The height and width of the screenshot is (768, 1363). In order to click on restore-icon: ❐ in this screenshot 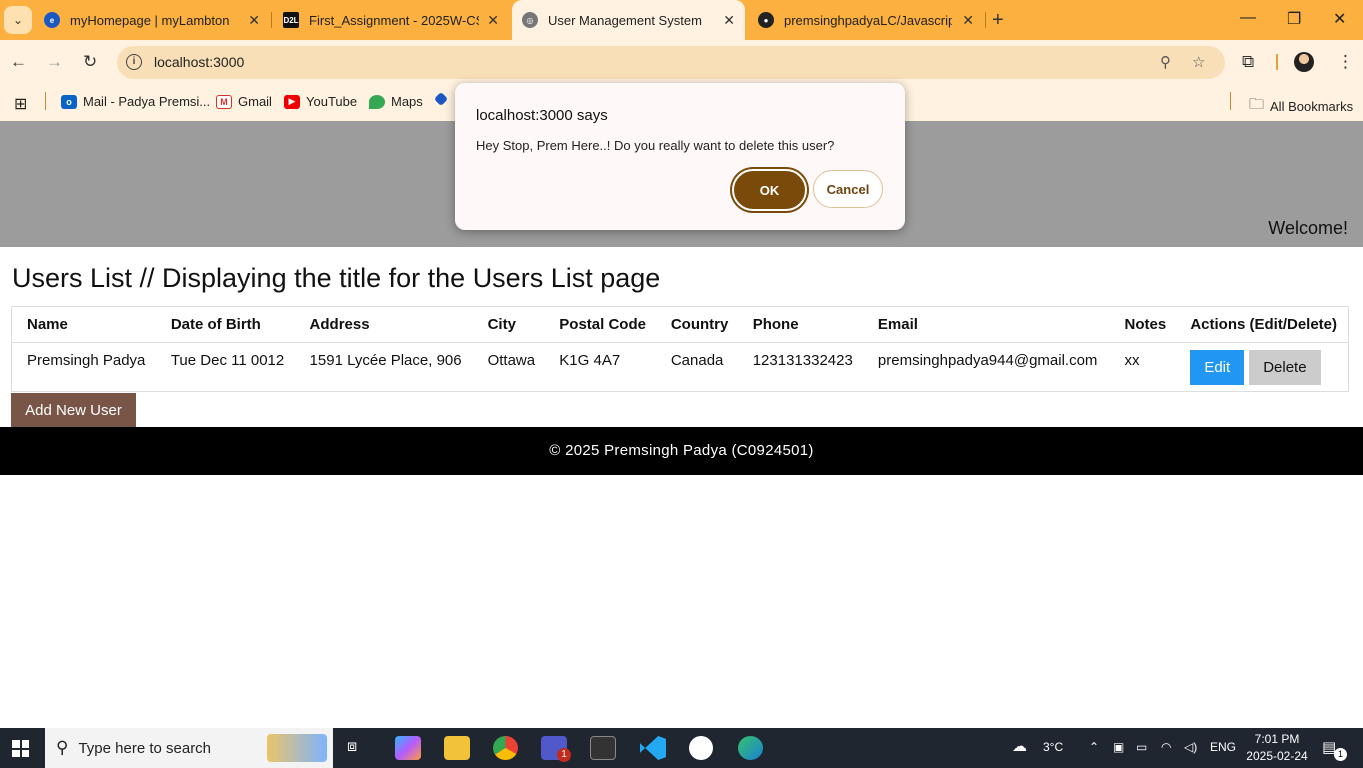, I will do `click(1294, 19)`.